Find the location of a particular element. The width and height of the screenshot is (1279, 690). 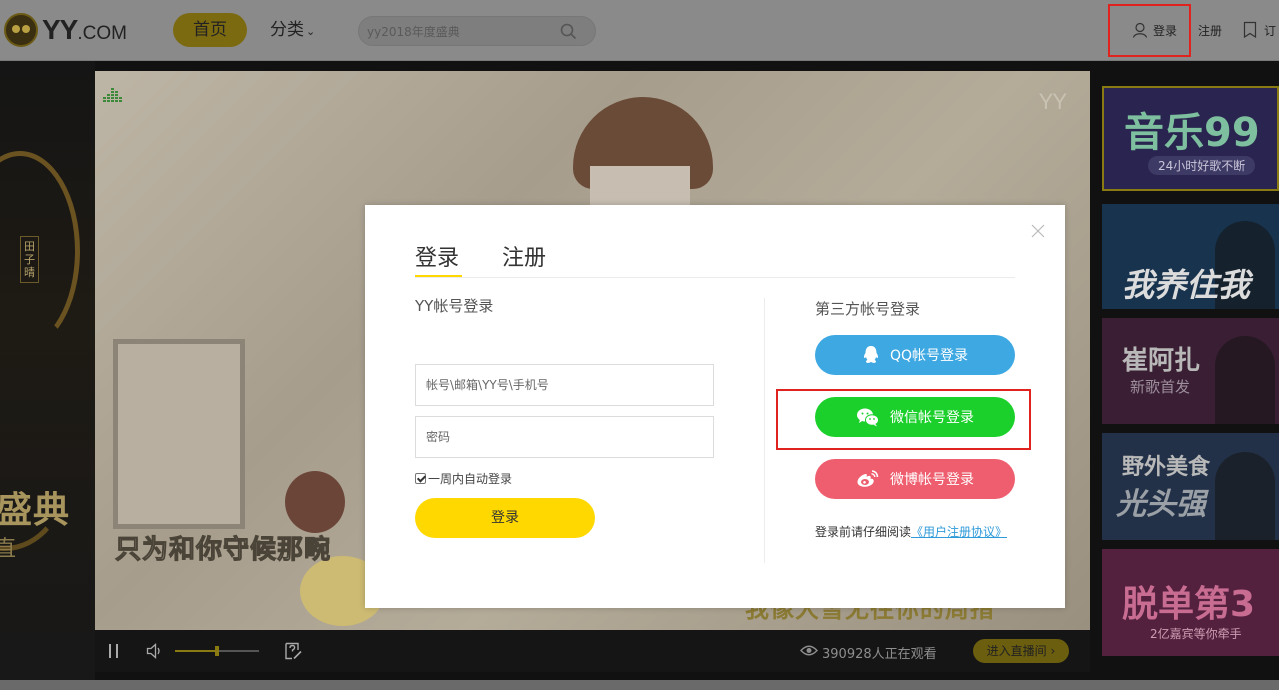

left-banner: 田子晴 盛典 直 is located at coordinates (47, 375).